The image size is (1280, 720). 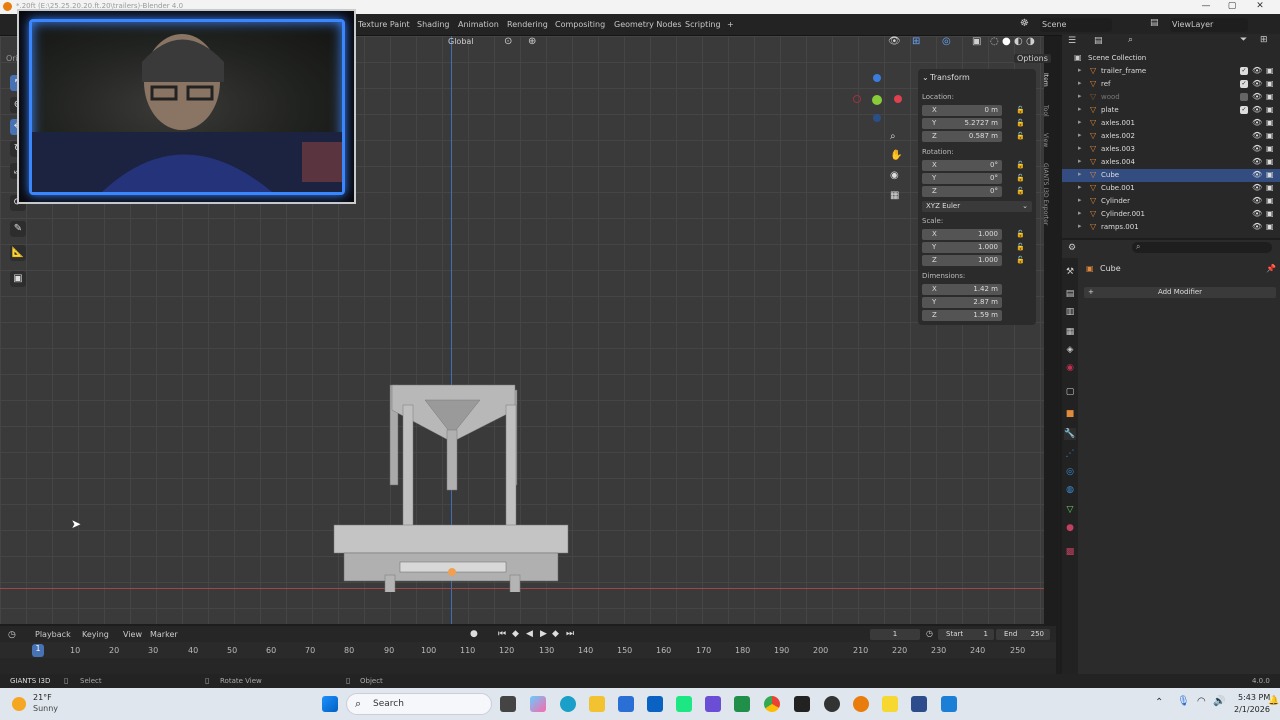 What do you see at coordinates (1243, 40) in the screenshot?
I see `filter-icon: ⏷` at bounding box center [1243, 40].